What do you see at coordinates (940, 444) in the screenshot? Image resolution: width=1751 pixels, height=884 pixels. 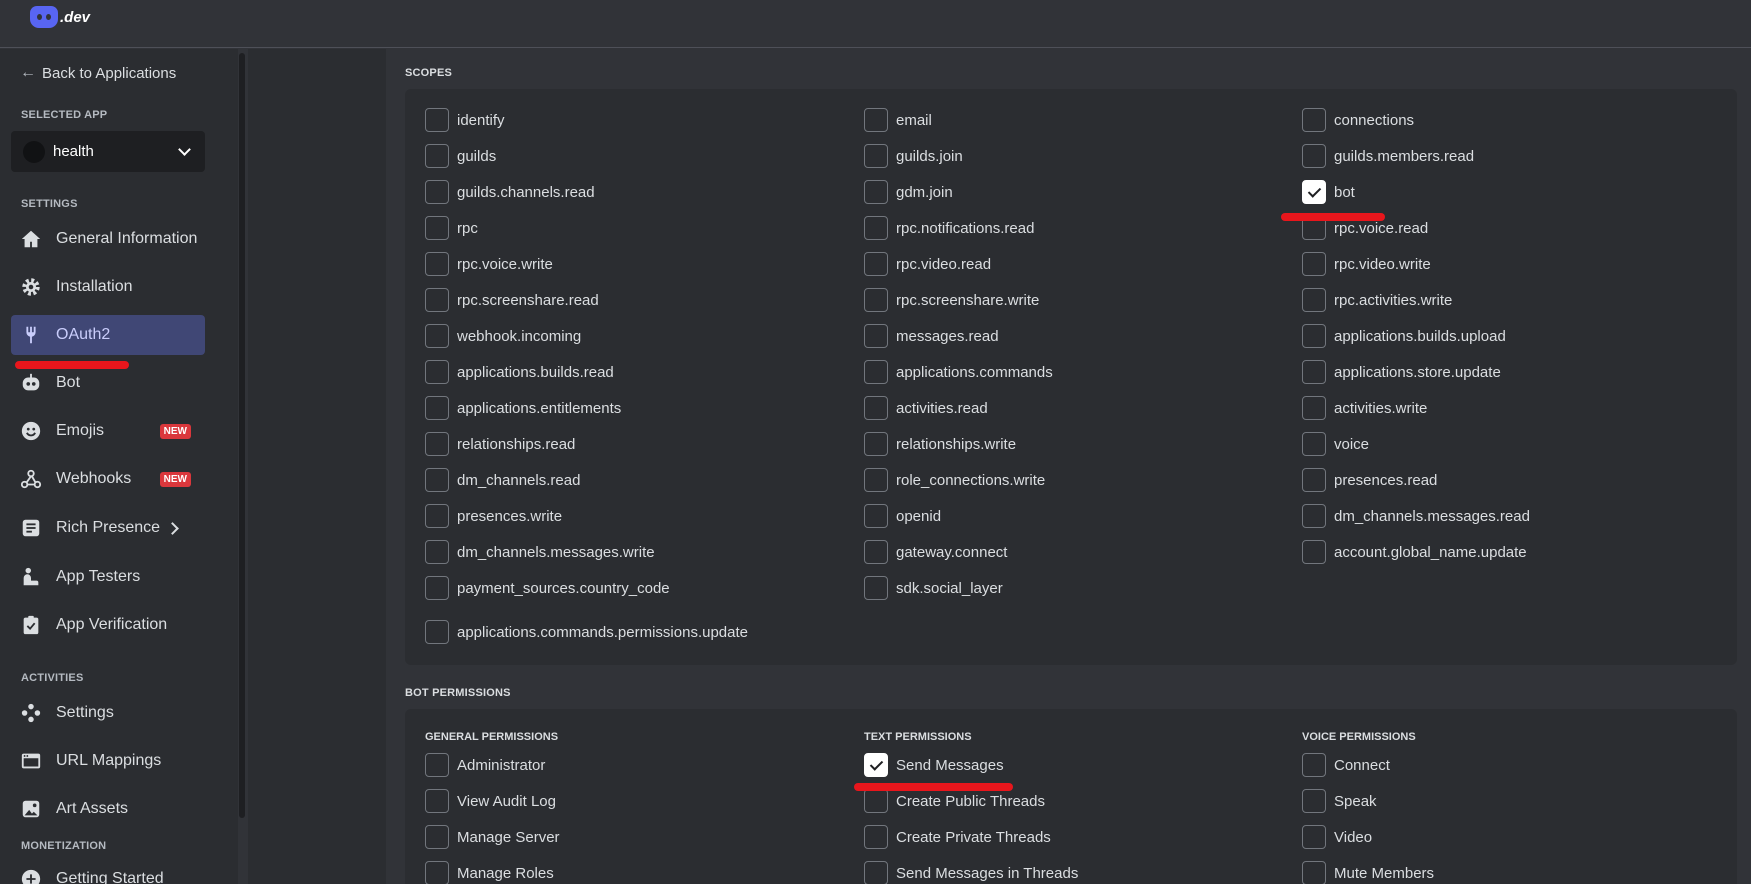 I see `checkbox-option: relationships.write` at bounding box center [940, 444].